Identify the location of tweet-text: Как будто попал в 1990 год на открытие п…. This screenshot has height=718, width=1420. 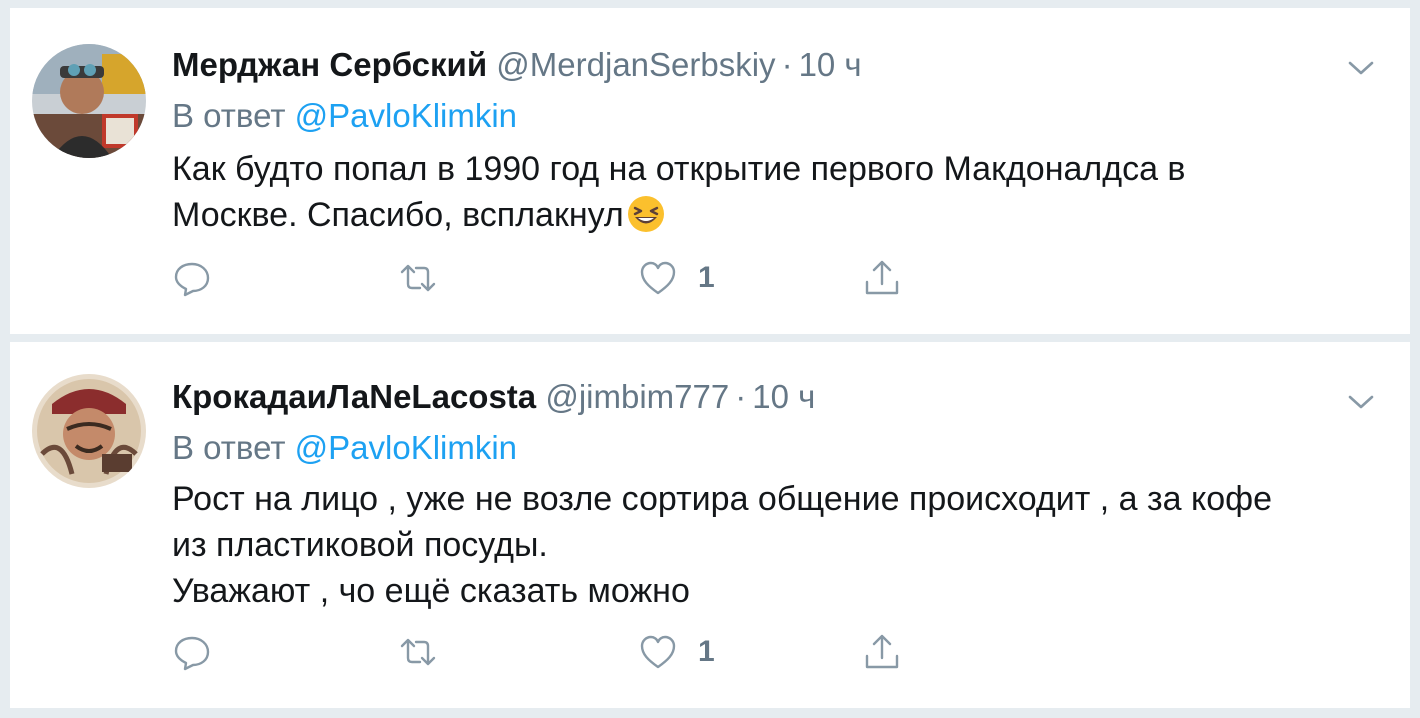
(779, 192).